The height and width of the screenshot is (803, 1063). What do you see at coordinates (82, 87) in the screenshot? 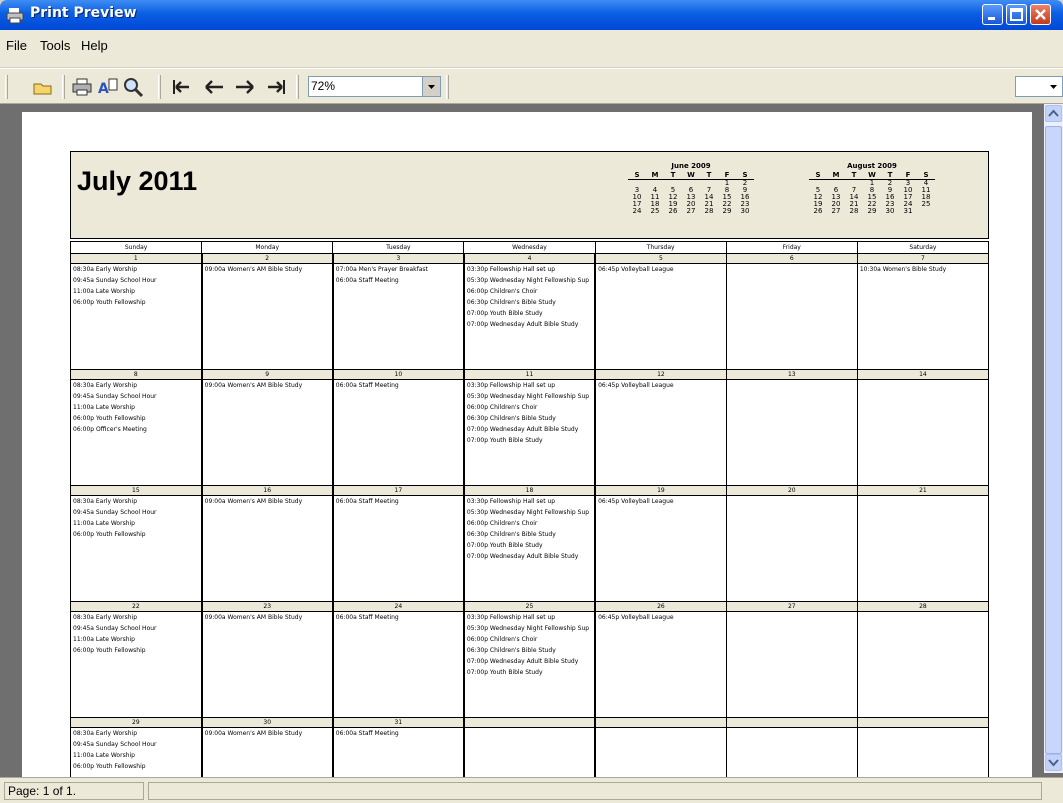
I see `print-icon` at bounding box center [82, 87].